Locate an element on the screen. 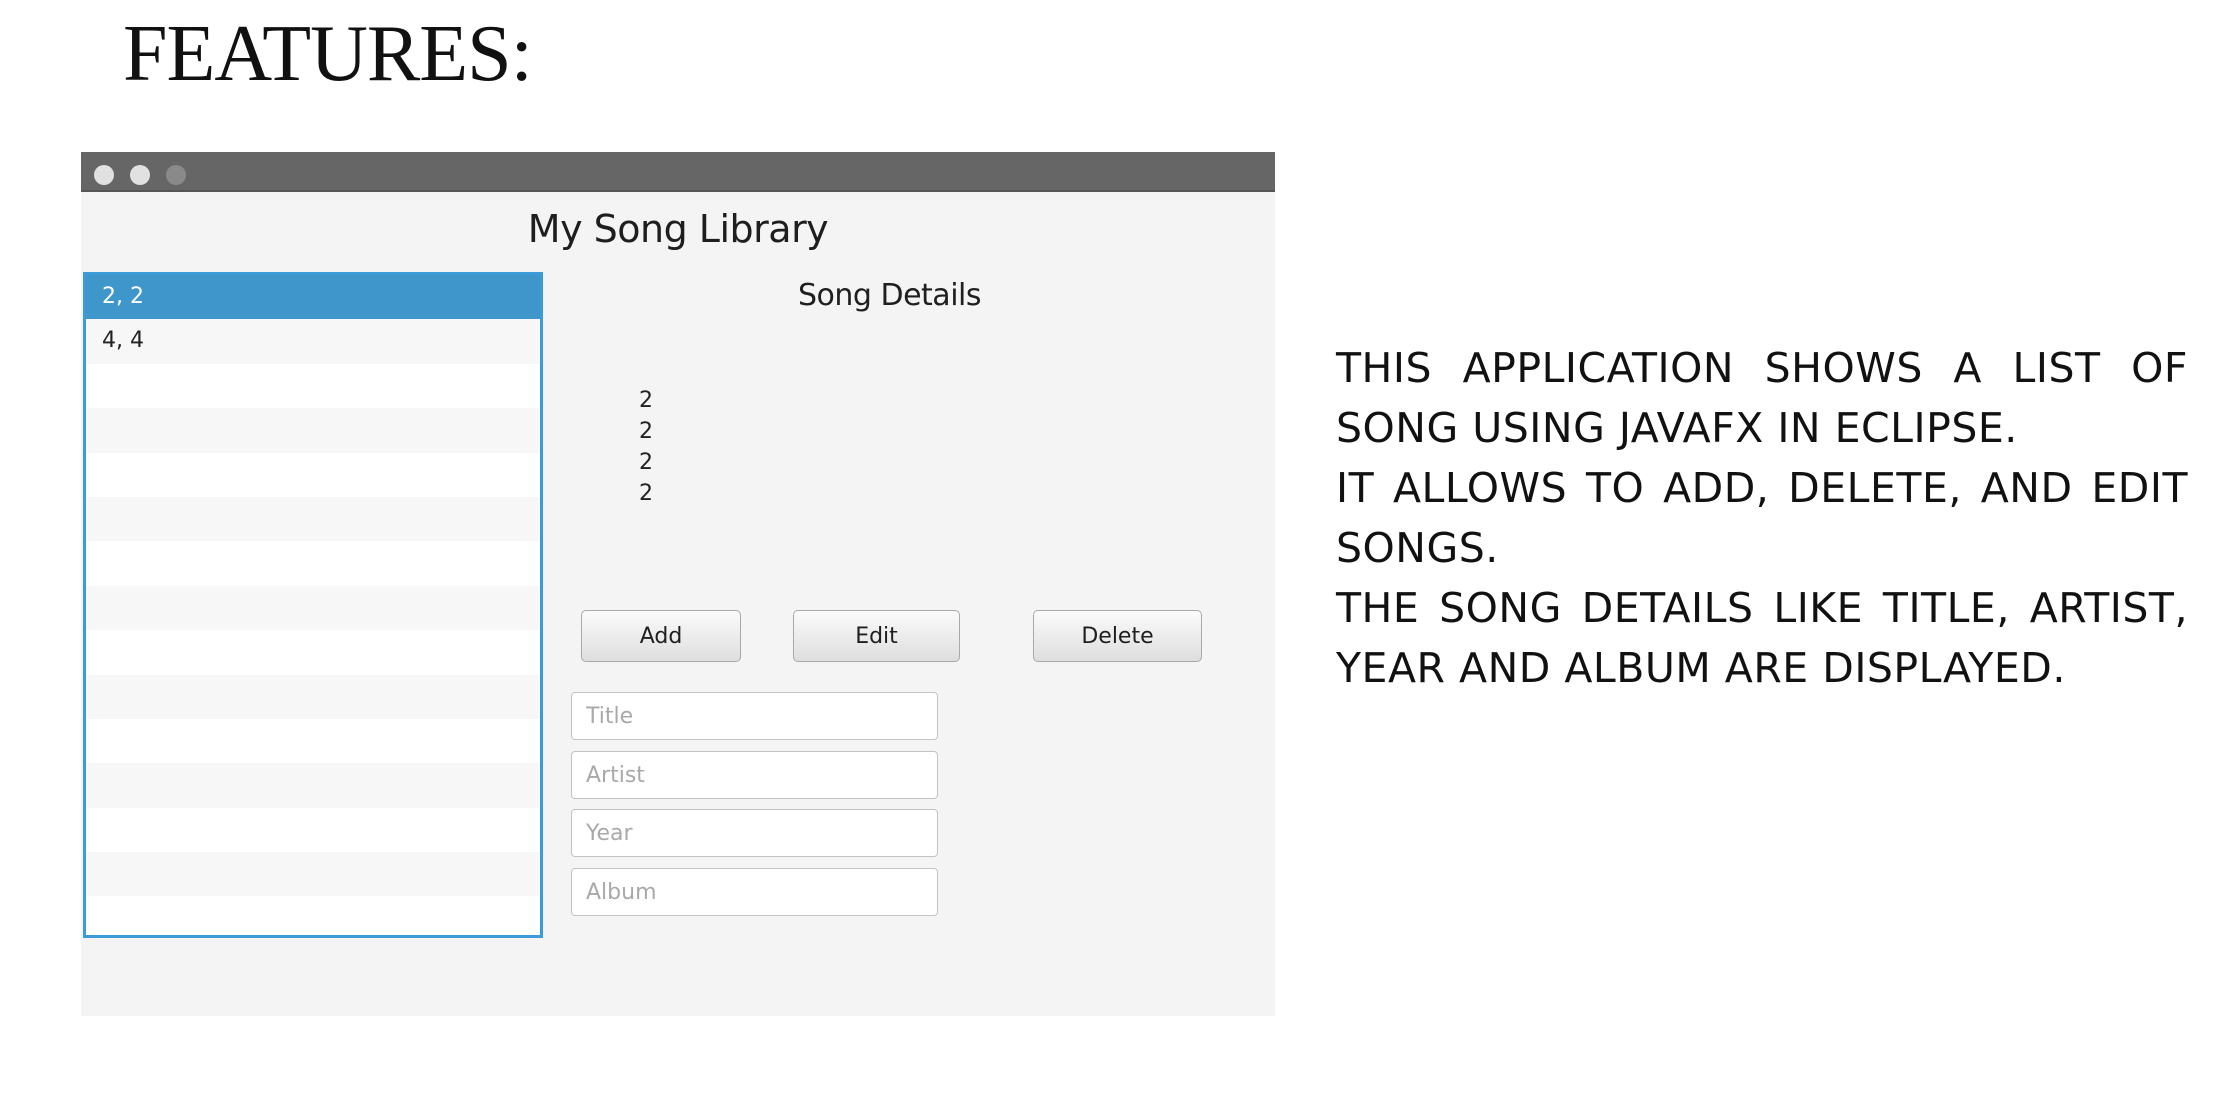 This screenshot has width=2238, height=1102. add-button: Add is located at coordinates (661, 636).